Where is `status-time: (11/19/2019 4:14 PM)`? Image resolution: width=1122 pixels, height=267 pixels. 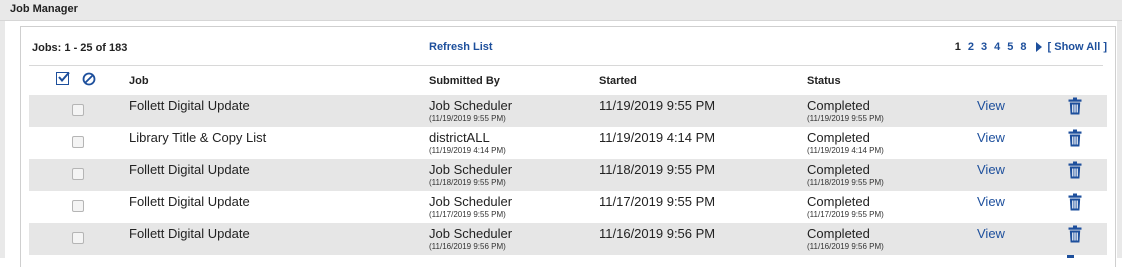
status-time: (11/19/2019 4:14 PM) is located at coordinates (845, 150).